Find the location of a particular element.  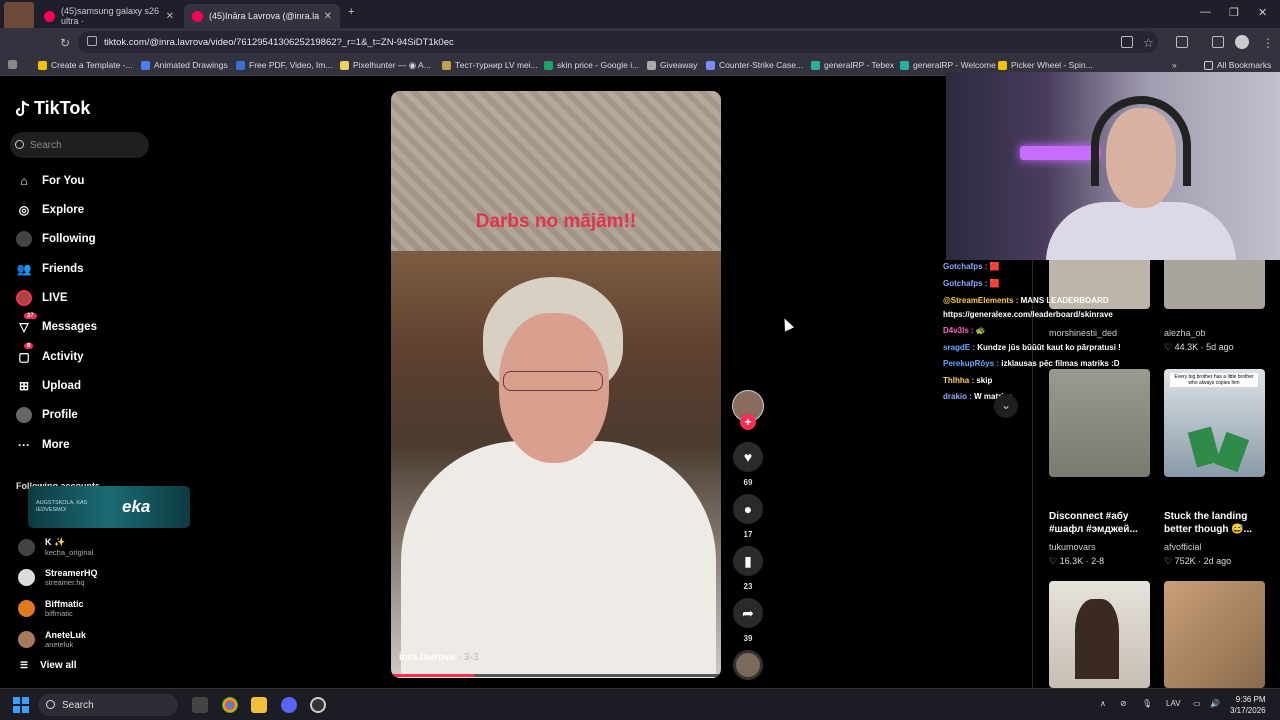

thumb-author: tukumovars is located at coordinates (1072, 547).